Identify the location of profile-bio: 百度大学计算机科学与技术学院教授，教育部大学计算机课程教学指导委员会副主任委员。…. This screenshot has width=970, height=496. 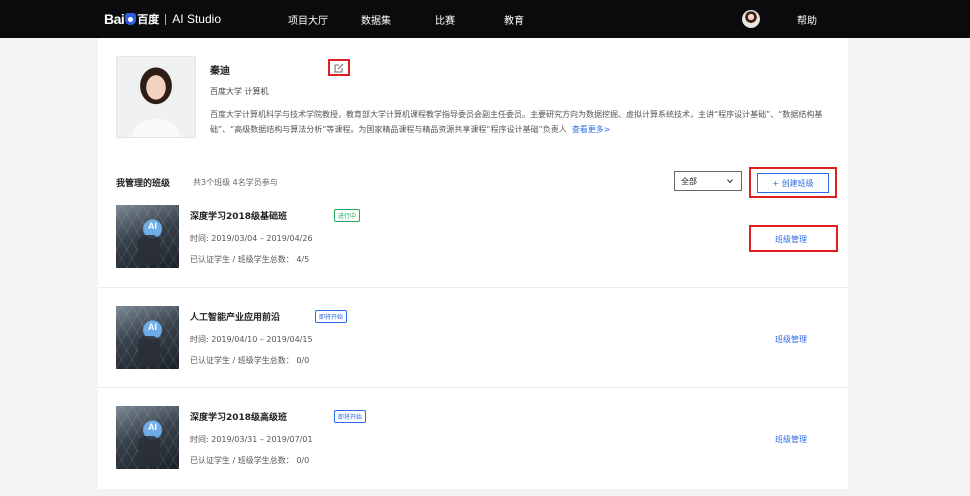
(520, 122).